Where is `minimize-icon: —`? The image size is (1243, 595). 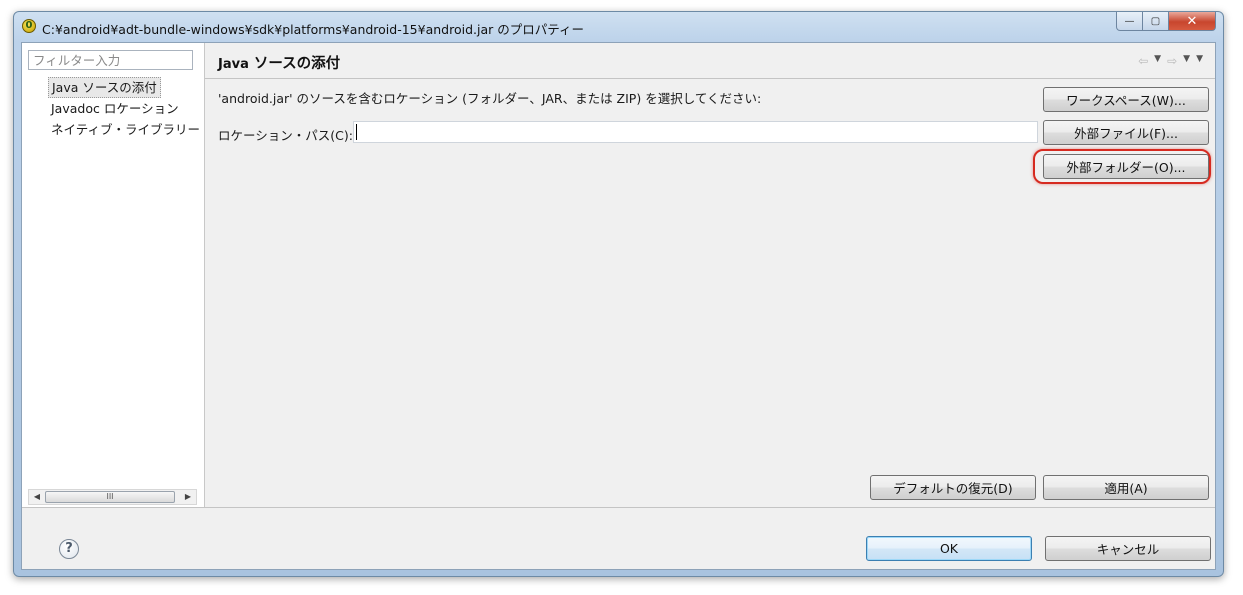 minimize-icon: — is located at coordinates (1129, 21).